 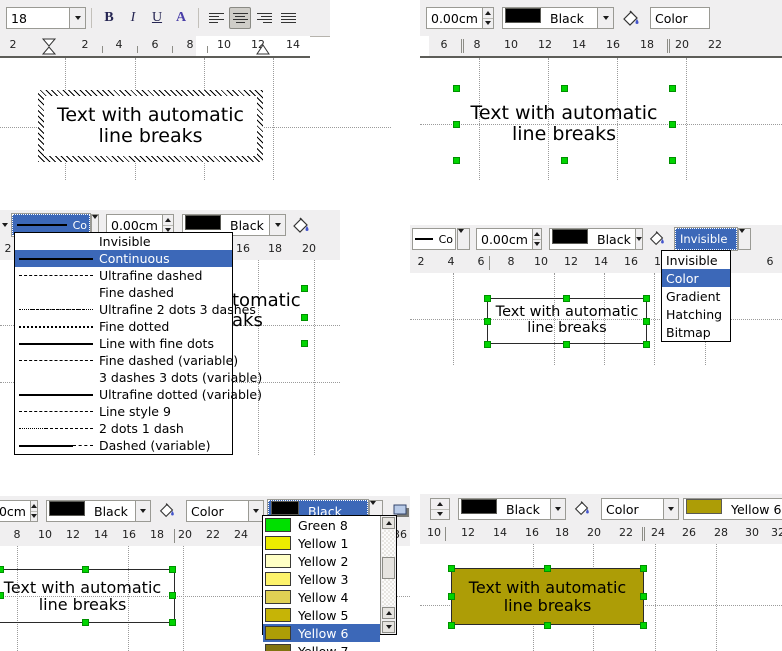 I want to click on line-style-option: Fine dashed (variable), so click(x=126, y=360).